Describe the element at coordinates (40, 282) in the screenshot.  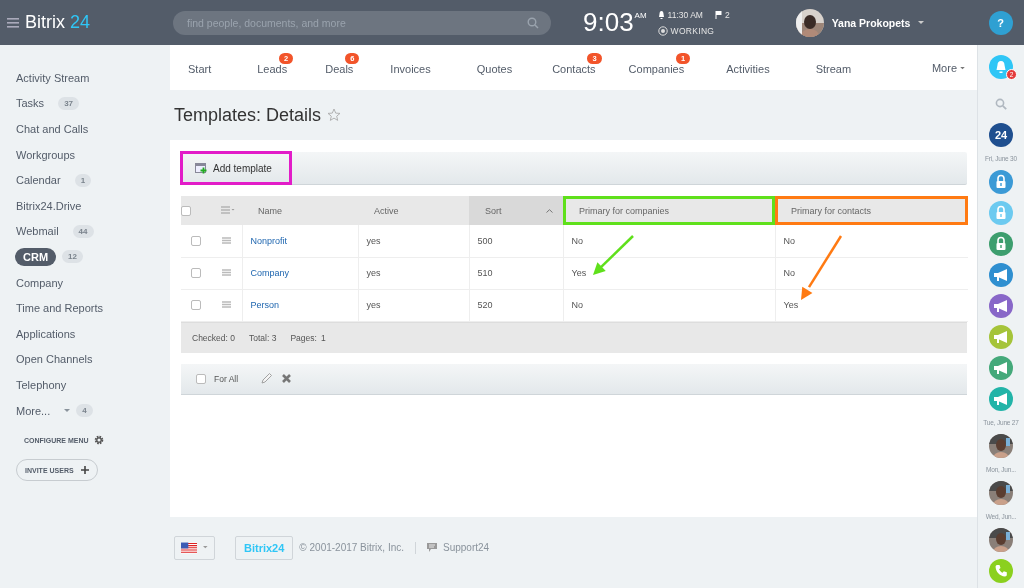
I see `sidebar-item: Company` at that location.